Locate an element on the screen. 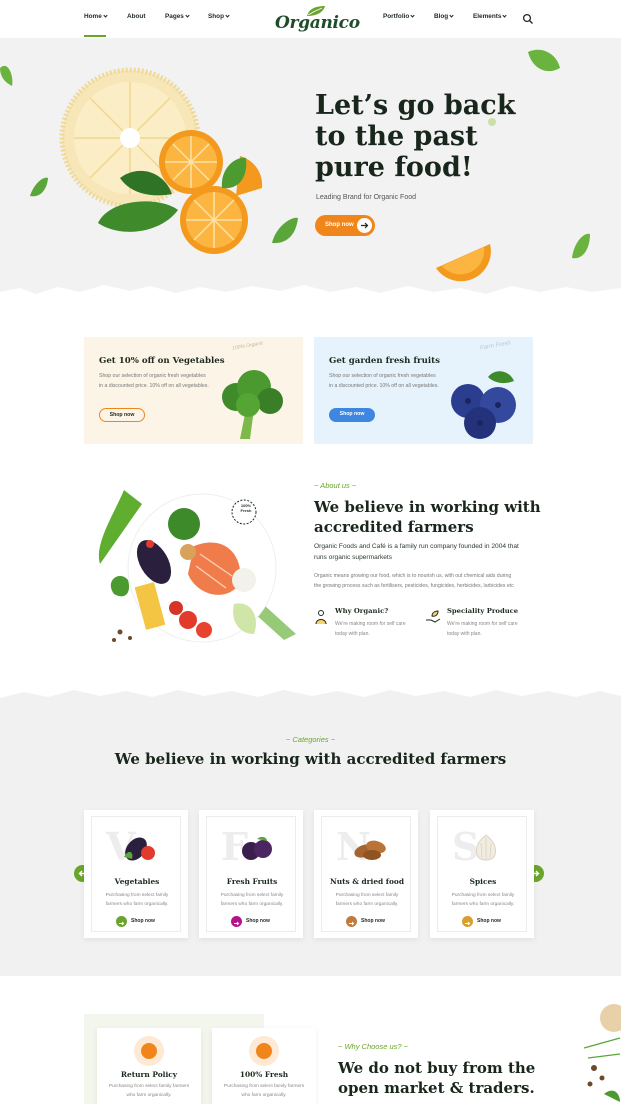  broccoli-icon is located at coordinates (252, 404).